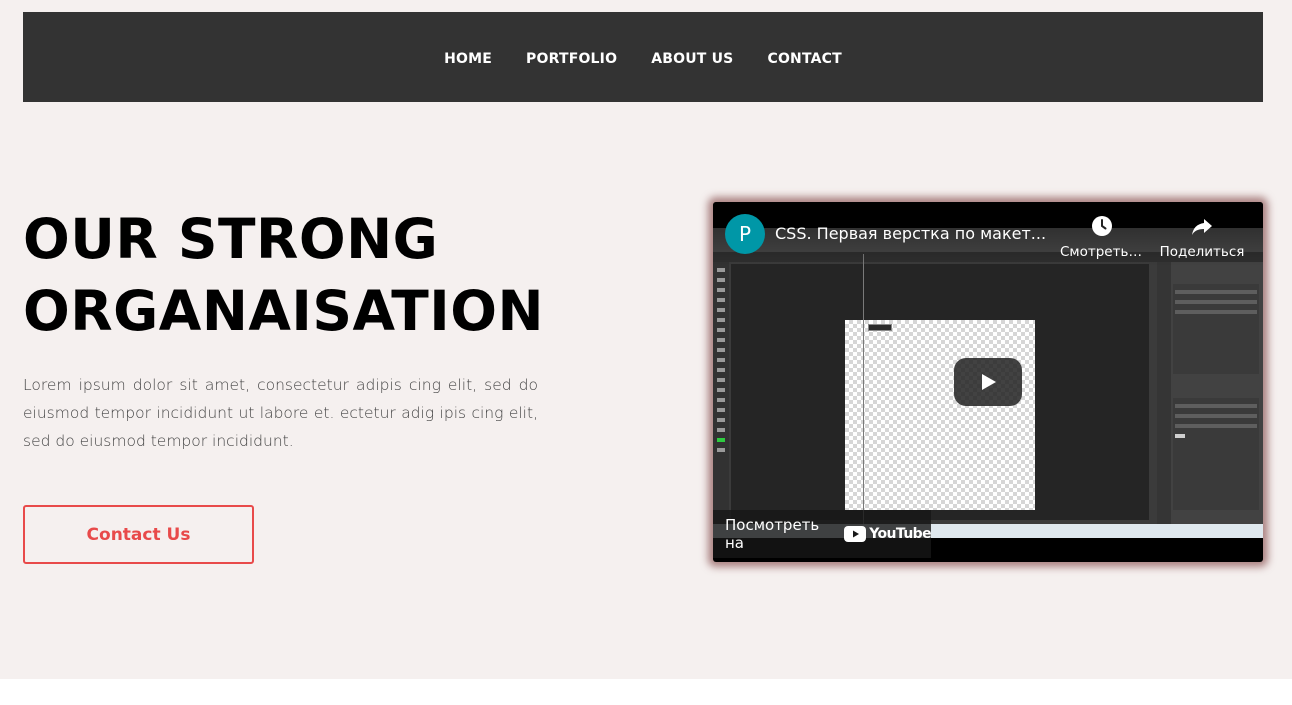 Image resolution: width=1292 pixels, height=705 pixels. What do you see at coordinates (323, 275) in the screenshot?
I see `hero-title: OUR STRONG ORGANAISATION` at bounding box center [323, 275].